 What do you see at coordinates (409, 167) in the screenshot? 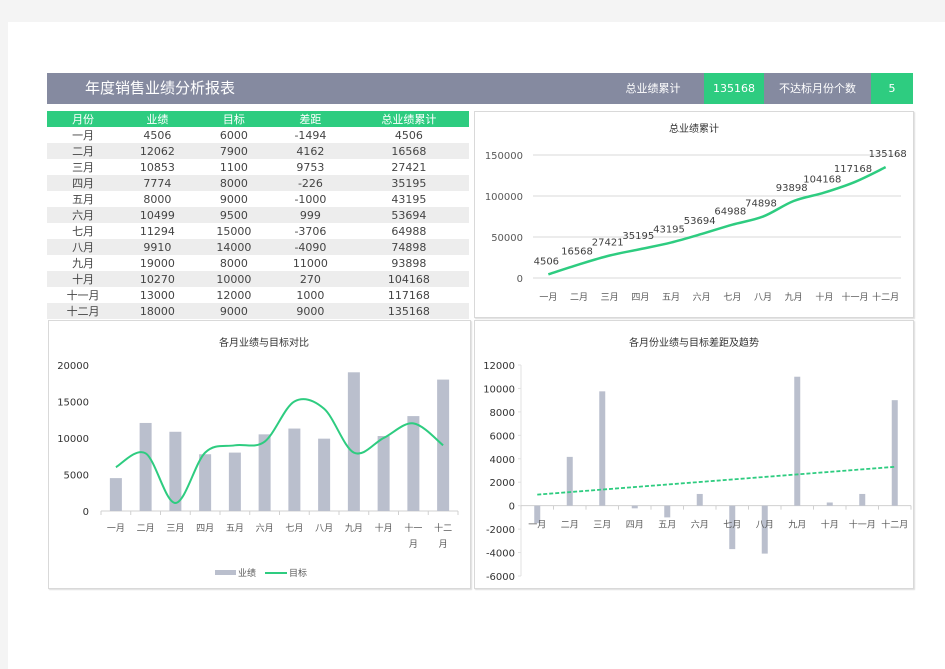
I see `cell-cumulative: 27421` at bounding box center [409, 167].